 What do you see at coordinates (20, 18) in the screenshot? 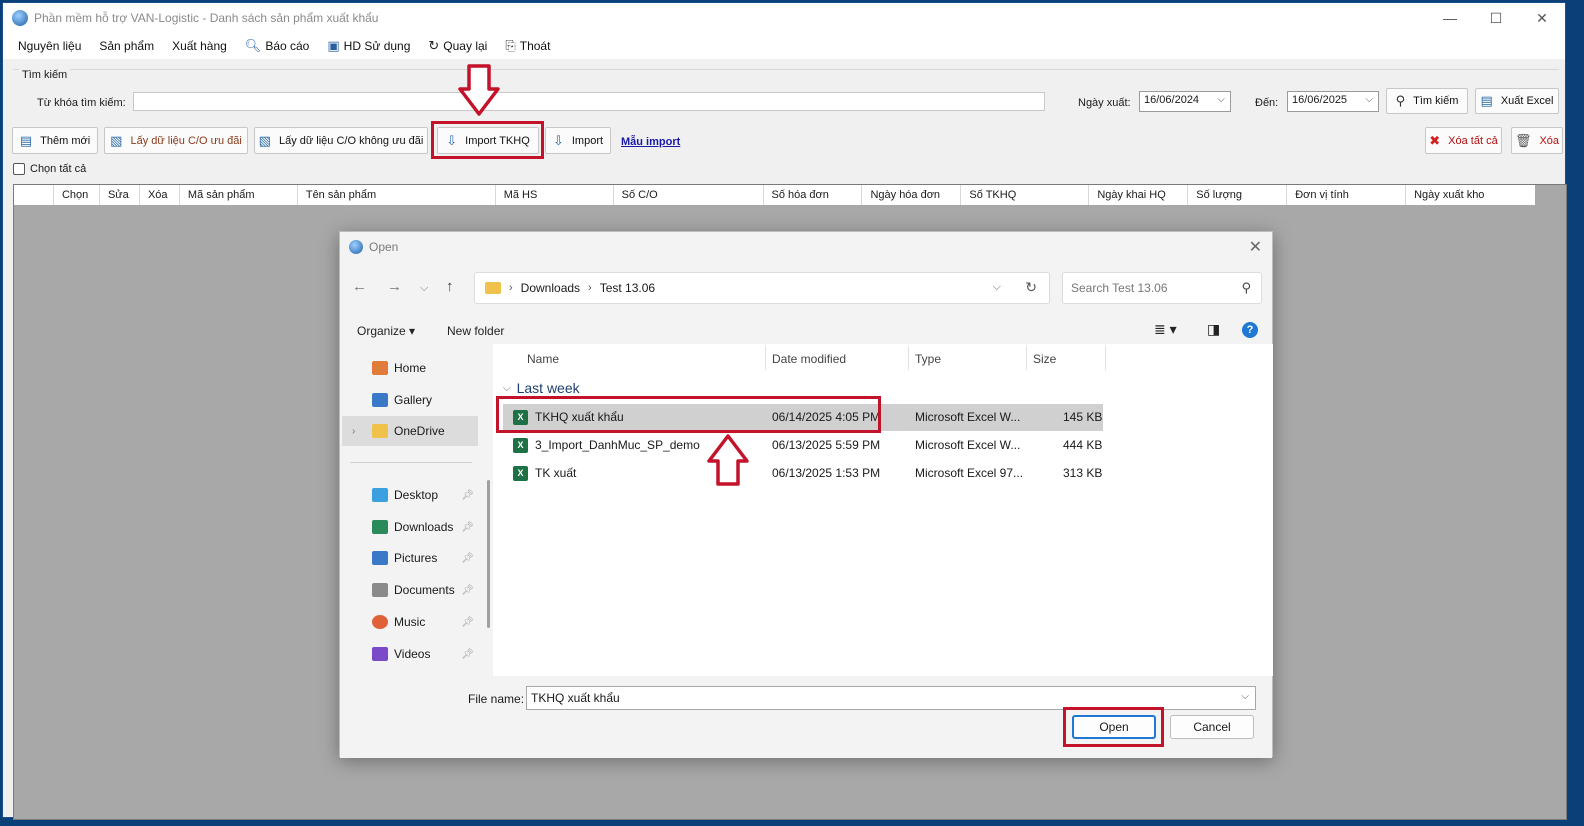
I see `app-globe-icon` at bounding box center [20, 18].